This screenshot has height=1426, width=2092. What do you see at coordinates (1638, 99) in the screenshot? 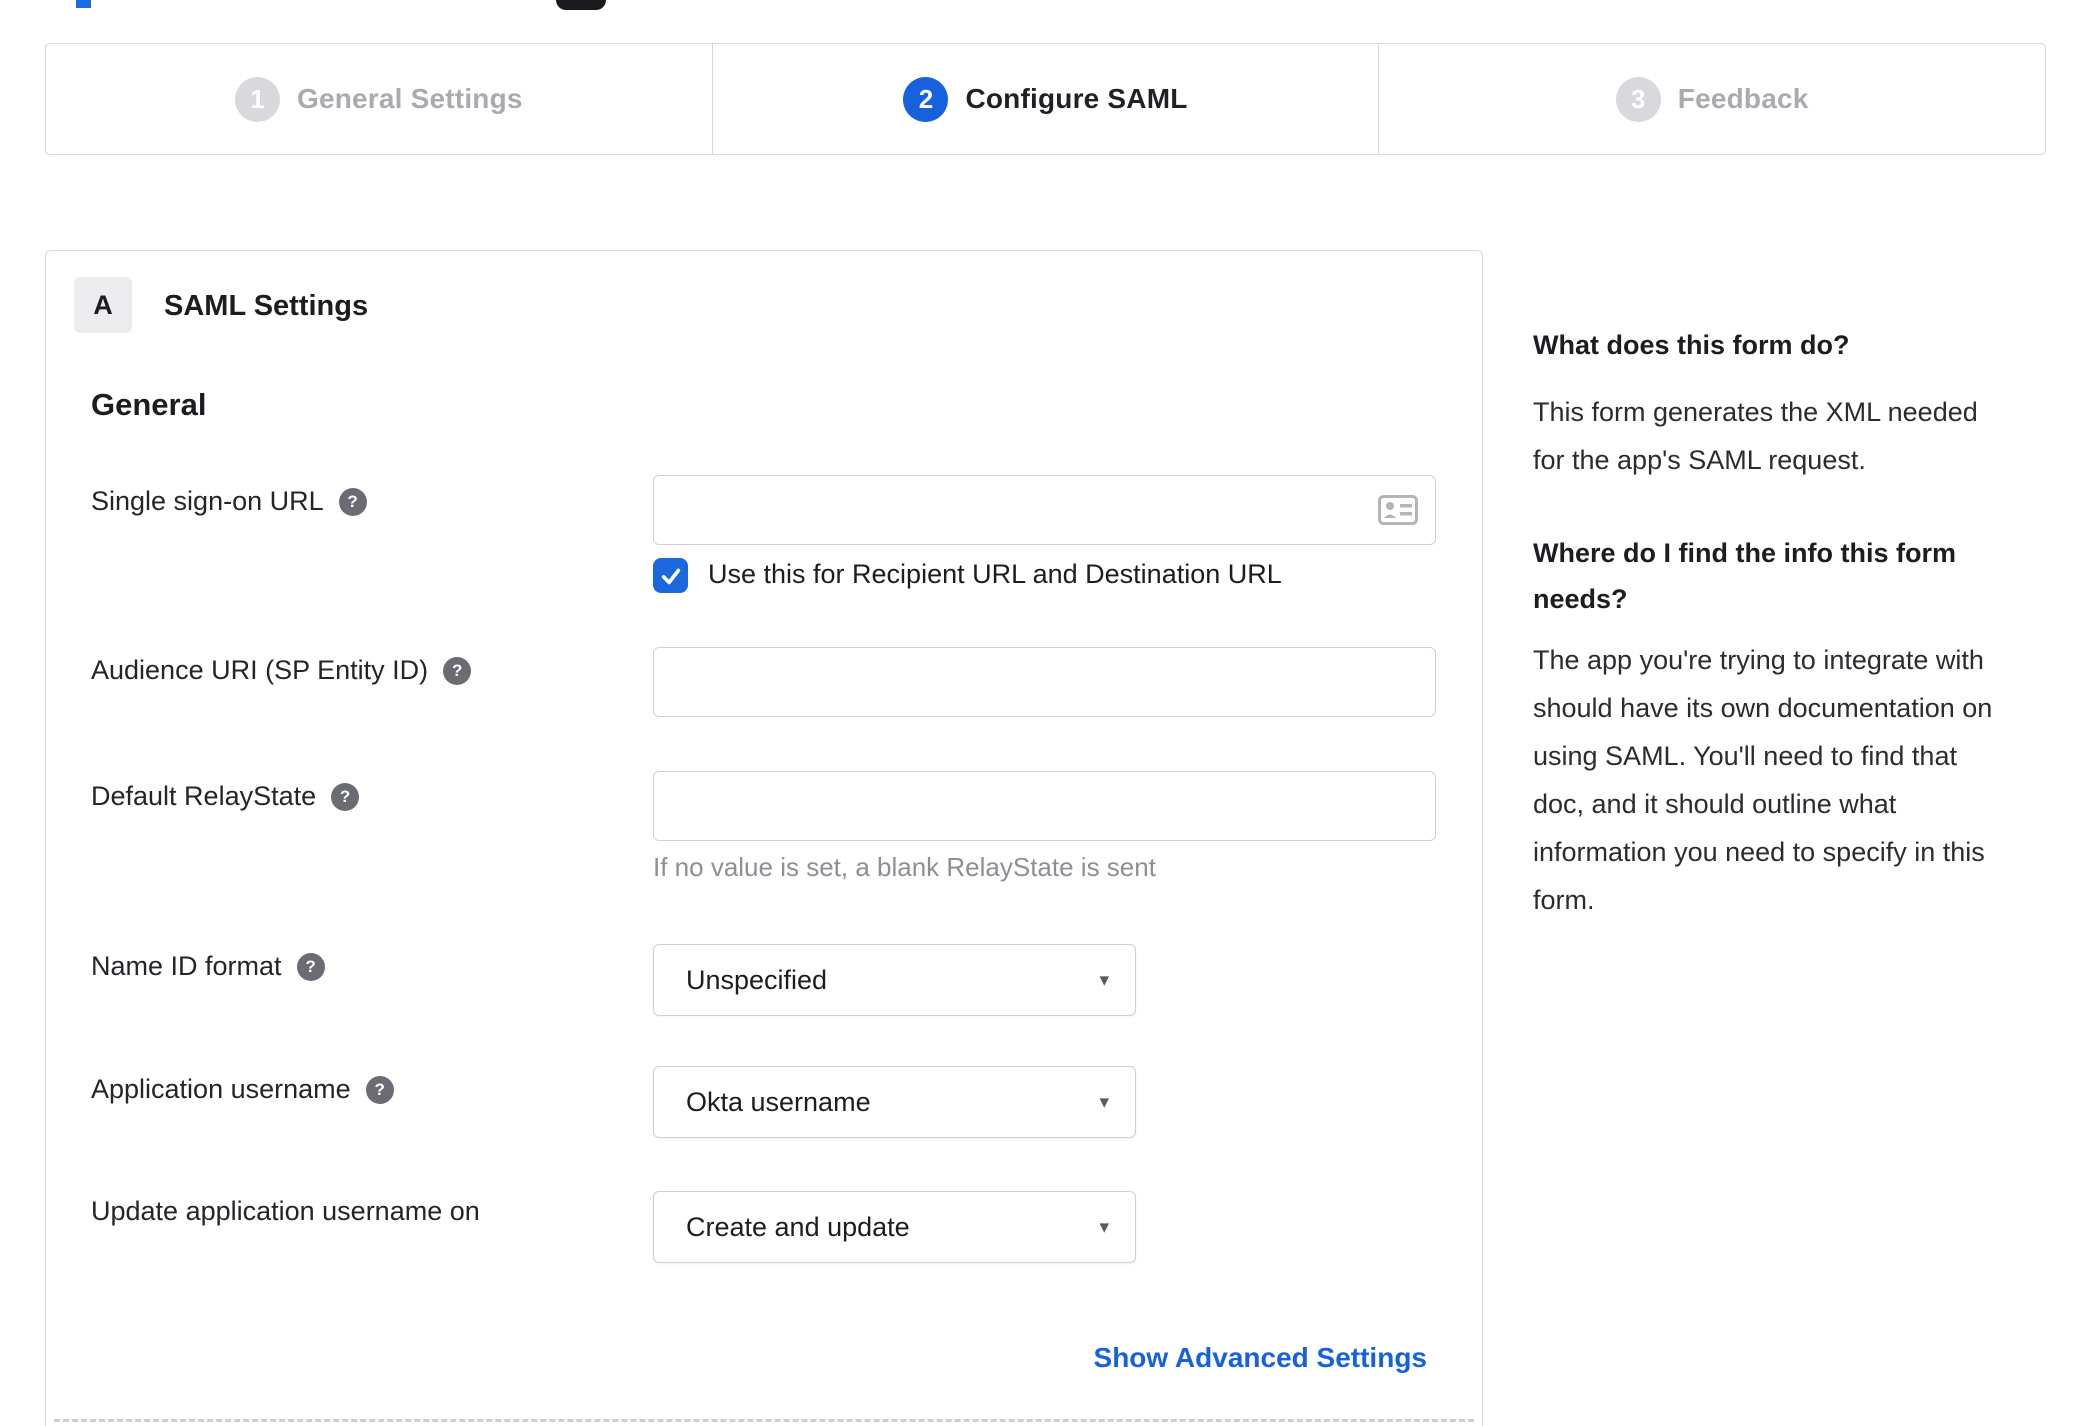
I see `step-number-badge: 3` at bounding box center [1638, 99].